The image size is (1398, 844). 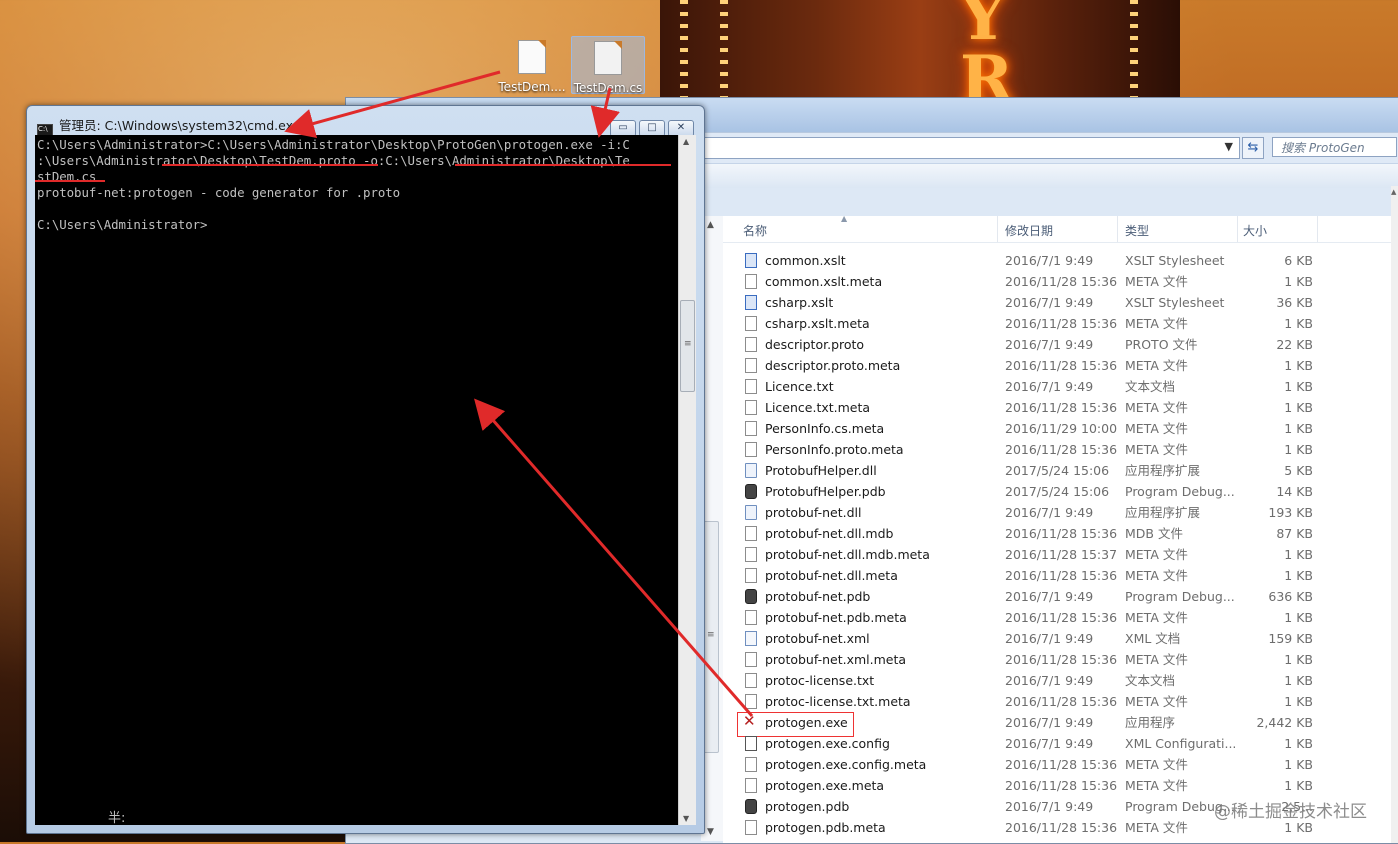 I want to click on column-size: 大小, so click(x=1255, y=230).